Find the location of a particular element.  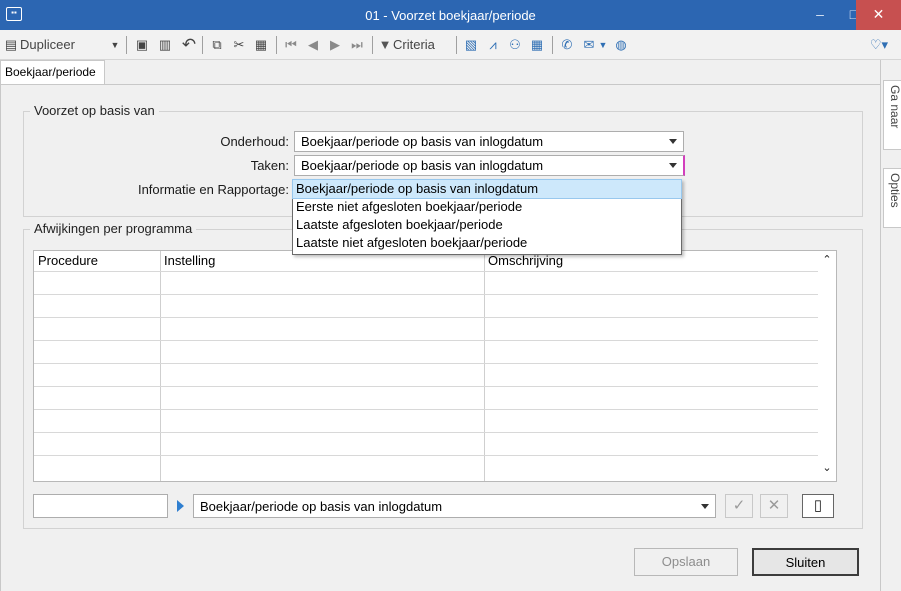

side-panel: Ga naar Opties is located at coordinates (890, 325).